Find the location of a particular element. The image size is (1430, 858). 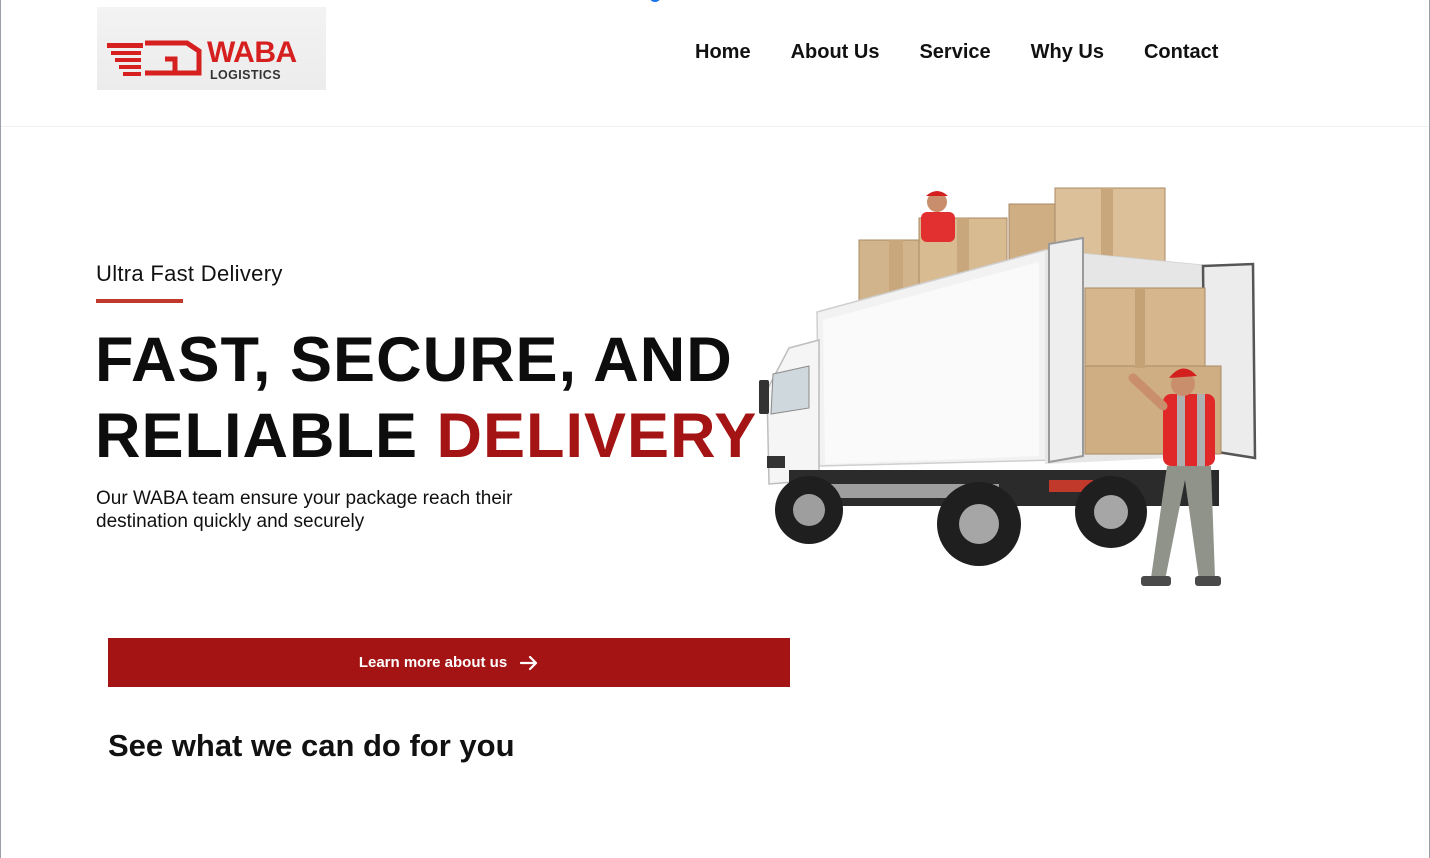

delivery-truck-logo-icon is located at coordinates (154, 58).